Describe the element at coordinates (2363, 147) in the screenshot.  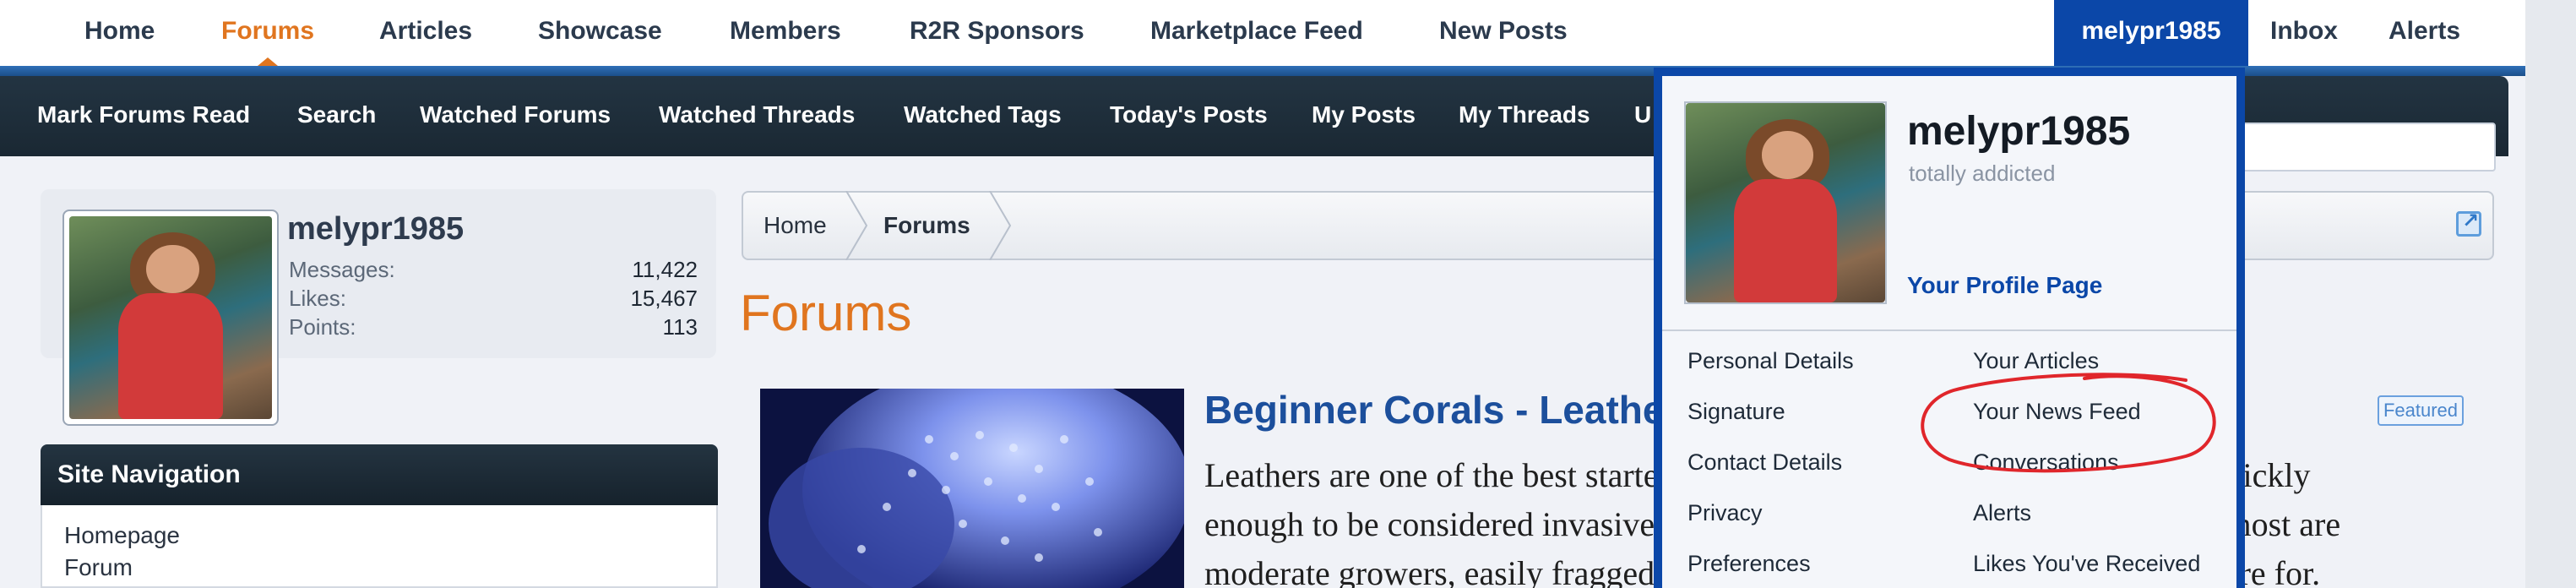
I see `search-input` at that location.